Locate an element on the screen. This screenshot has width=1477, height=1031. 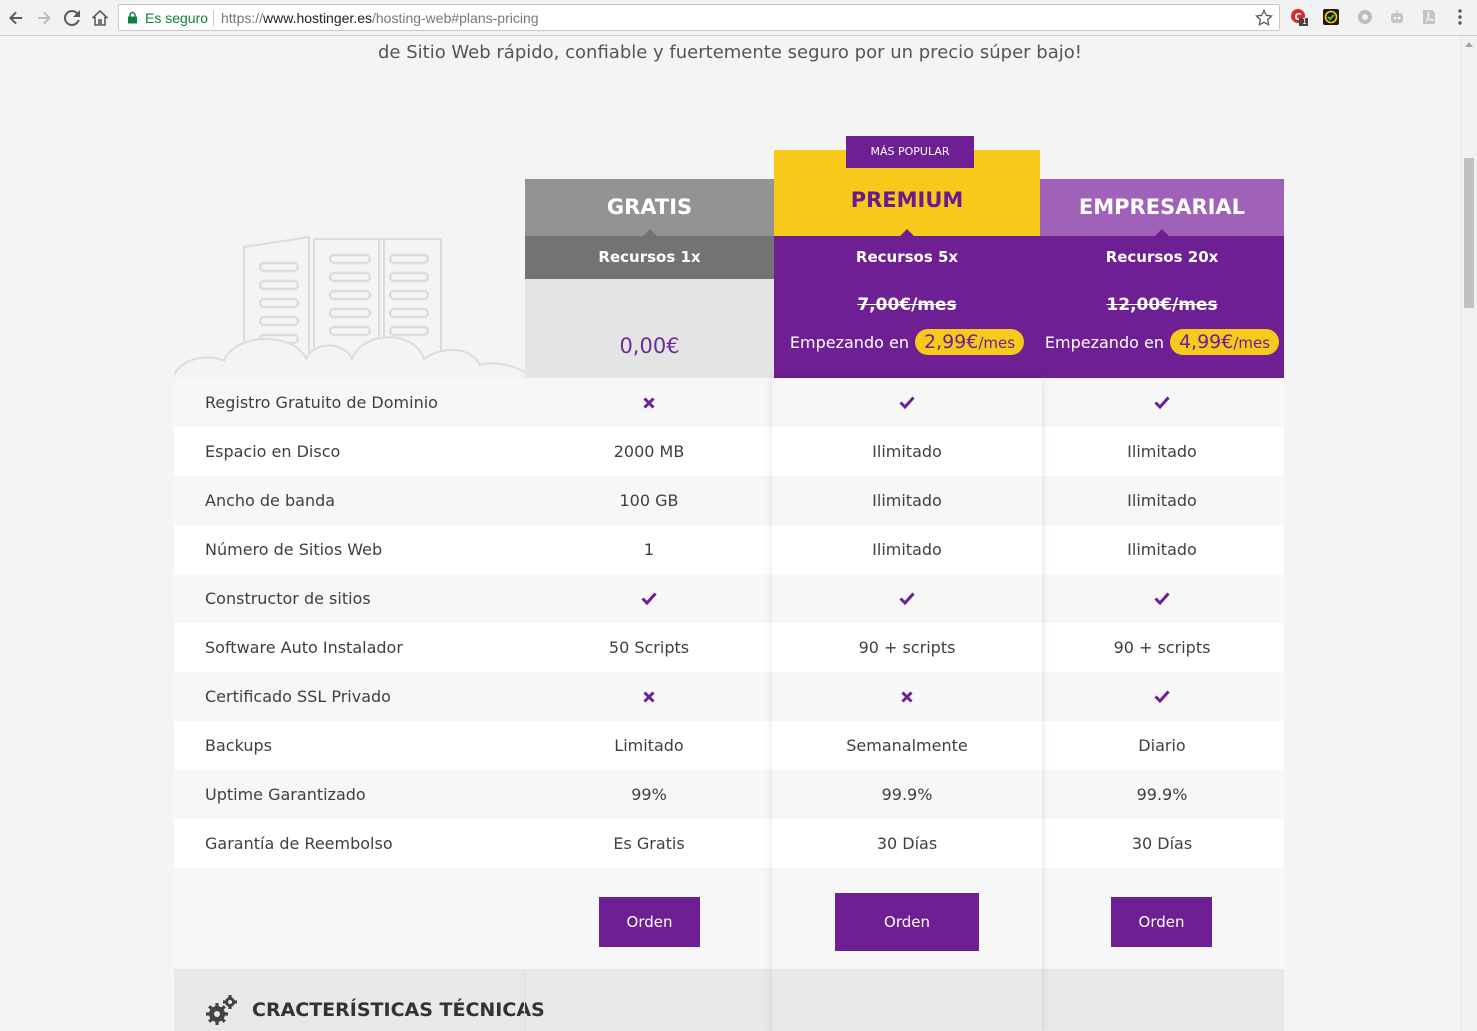
extension-check-icon is located at coordinates (1331, 17).